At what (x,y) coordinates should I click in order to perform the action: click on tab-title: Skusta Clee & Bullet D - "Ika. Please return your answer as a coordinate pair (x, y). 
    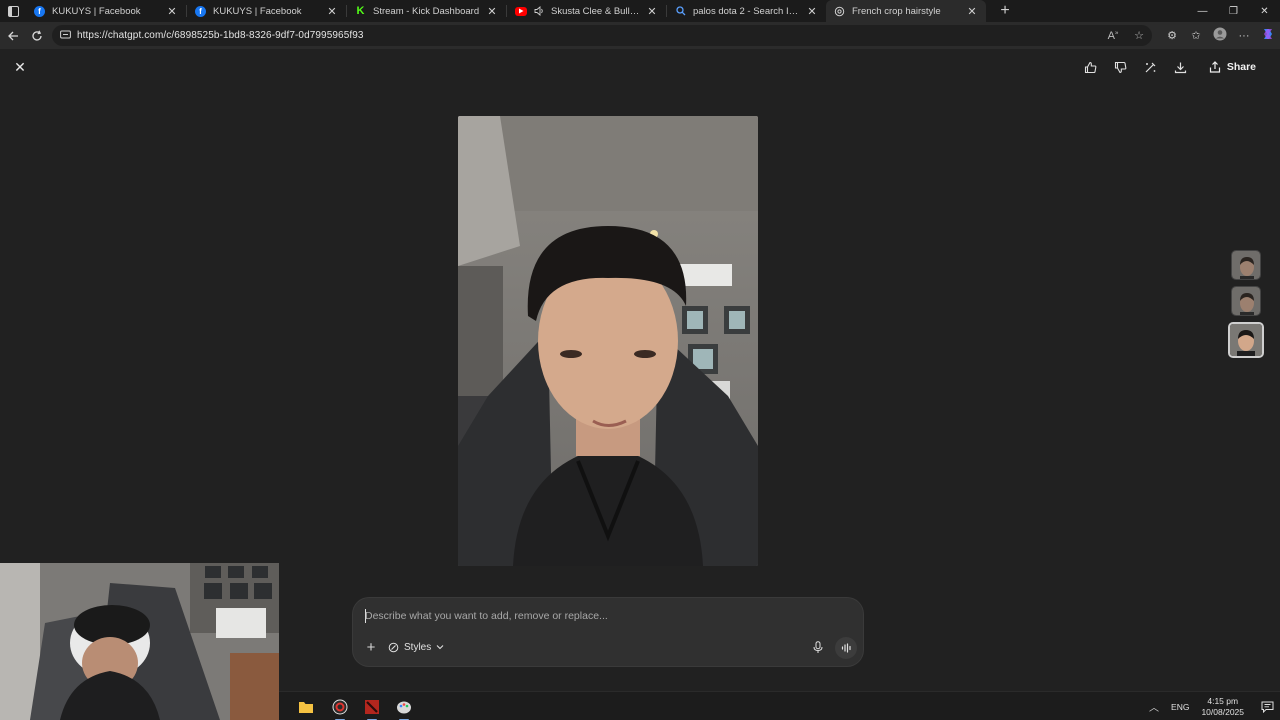
    Looking at the image, I should click on (595, 11).